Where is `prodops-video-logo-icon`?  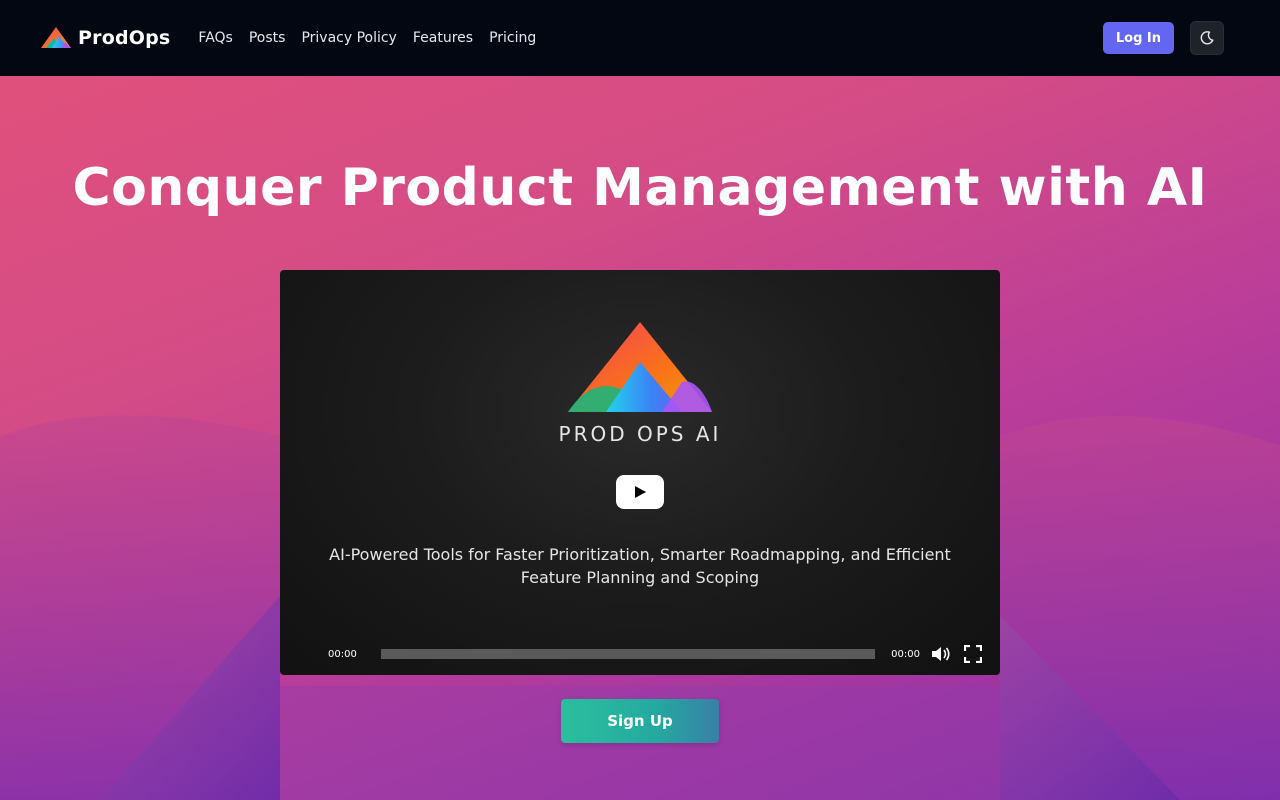
prodops-video-logo-icon is located at coordinates (640, 367).